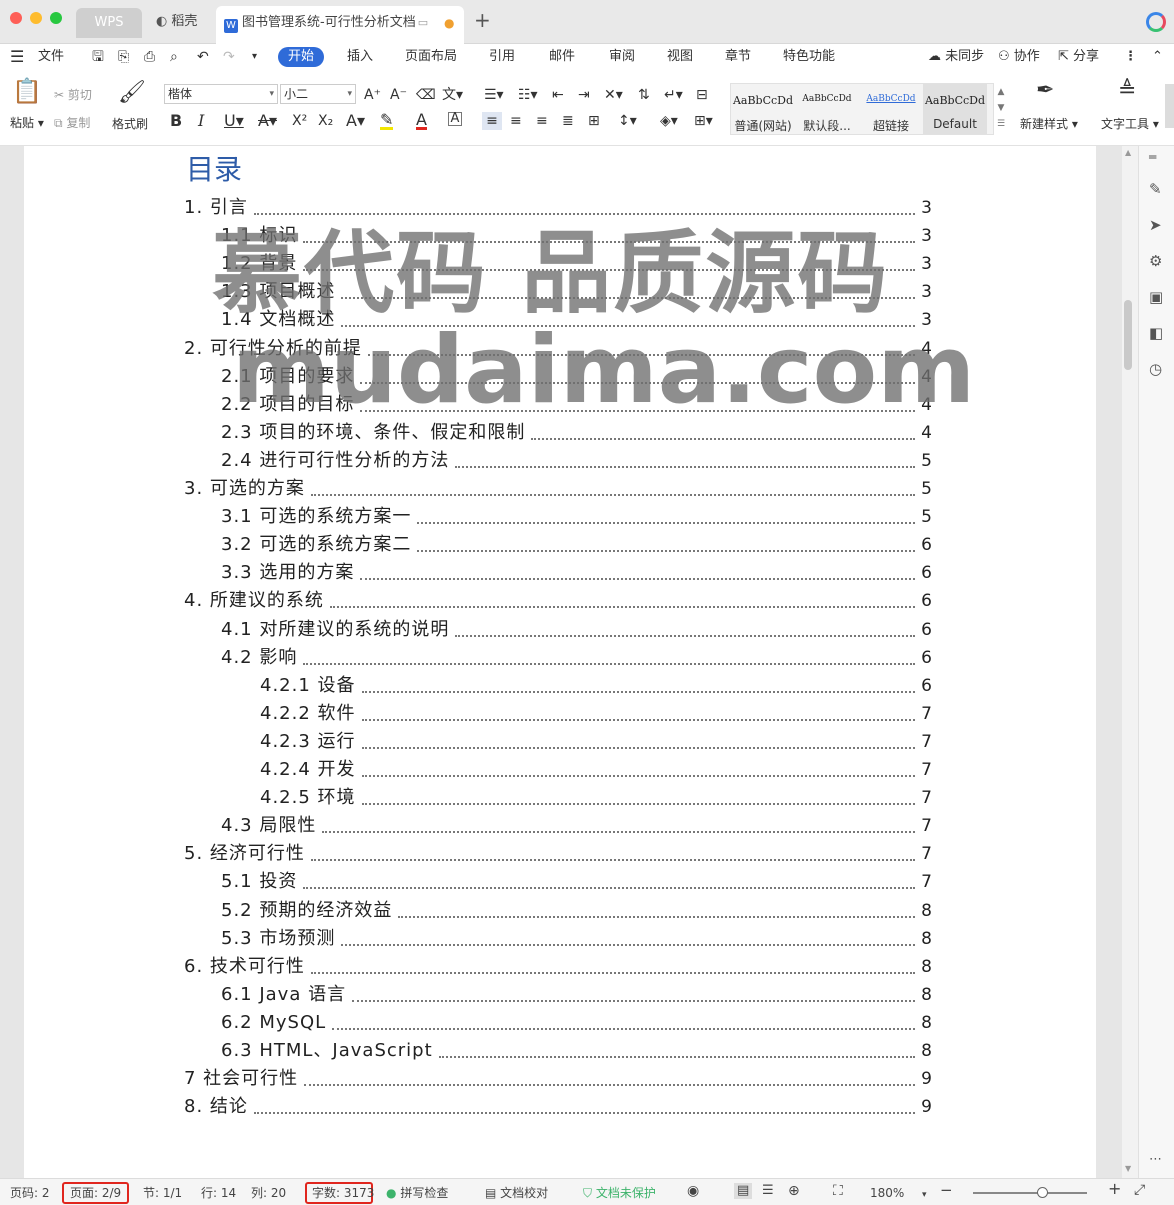 This screenshot has height=1205, width=1174. I want to click on bold-icon: B, so click(176, 121).